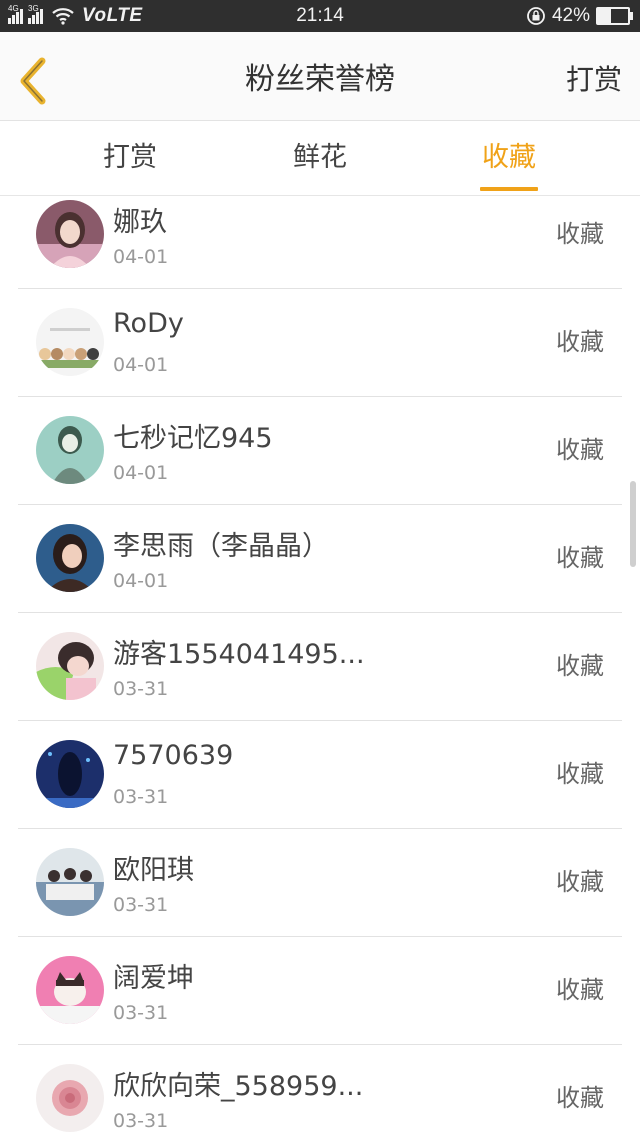 Image resolution: width=640 pixels, height=1138 pixels. I want to click on list-item: 阔爱坤 03-31 收藏, so click(320, 990).